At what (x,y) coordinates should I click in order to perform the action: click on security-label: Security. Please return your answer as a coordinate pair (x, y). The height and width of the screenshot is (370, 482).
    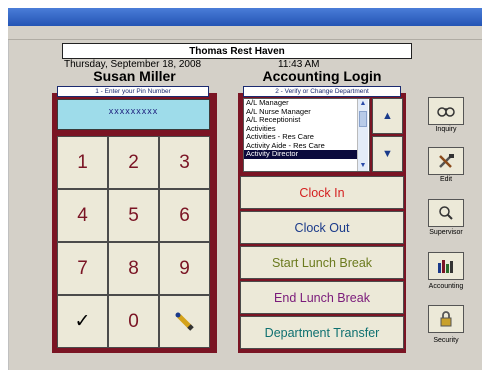
    Looking at the image, I should click on (446, 340).